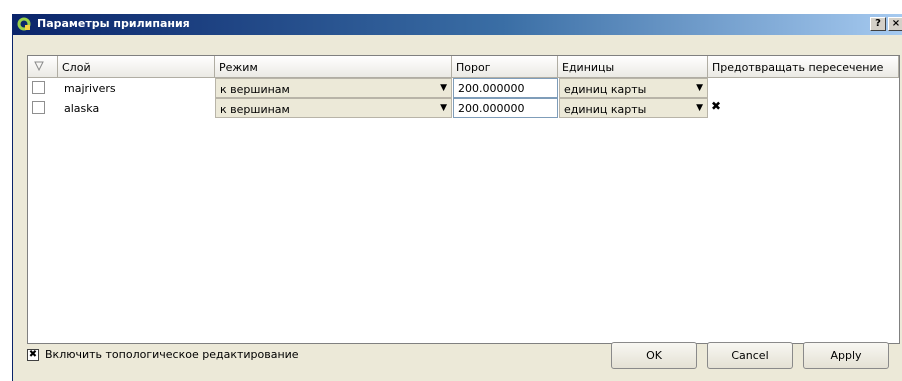  I want to click on column-header-mode: Режим, so click(333, 66).